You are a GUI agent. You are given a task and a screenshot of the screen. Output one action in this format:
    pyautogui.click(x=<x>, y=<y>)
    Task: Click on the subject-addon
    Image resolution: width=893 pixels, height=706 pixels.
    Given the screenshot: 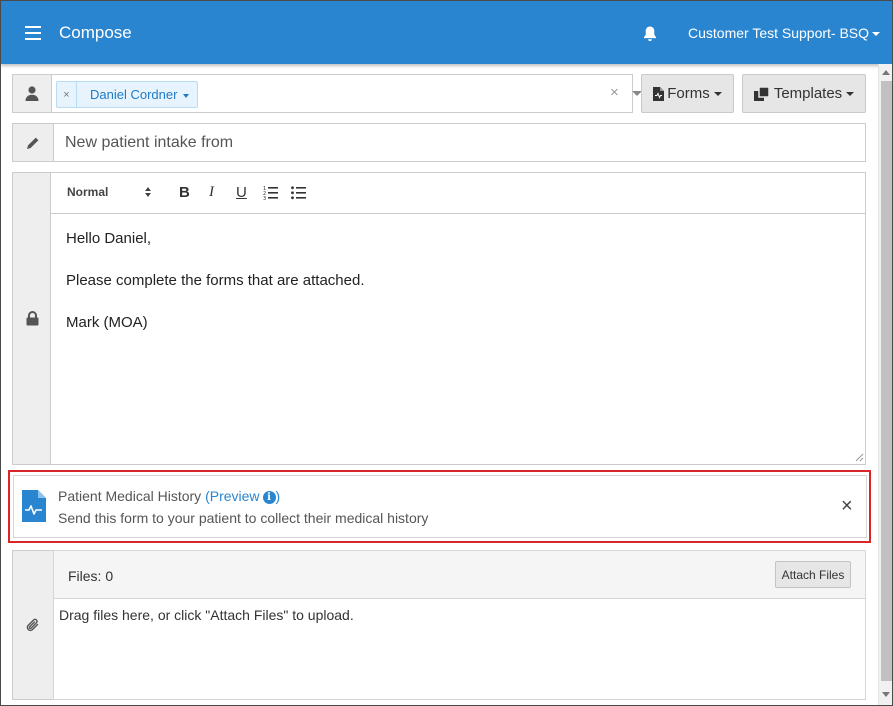 What is the action you would take?
    pyautogui.click(x=33, y=142)
    